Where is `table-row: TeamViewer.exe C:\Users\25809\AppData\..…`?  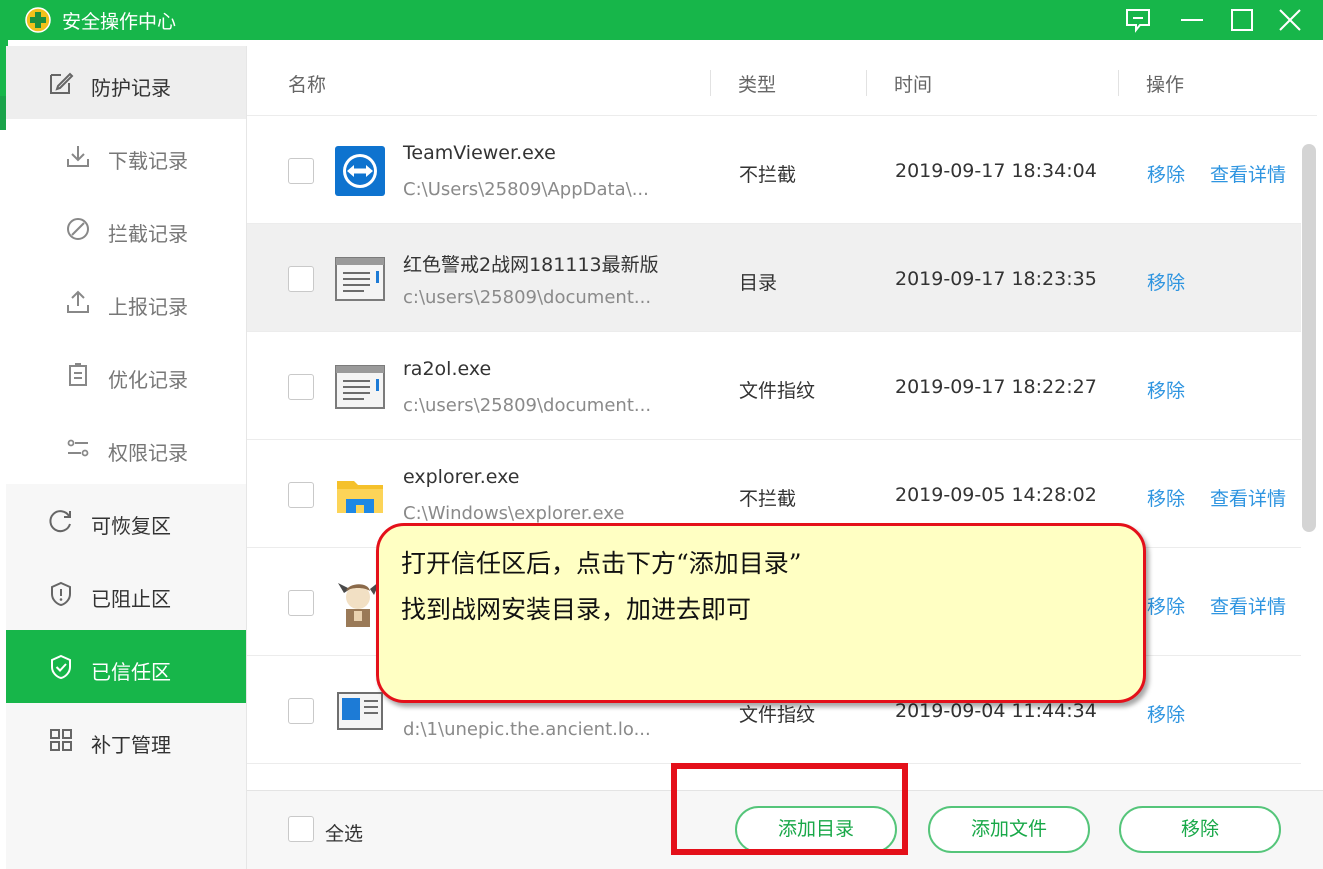 table-row: TeamViewer.exe C:\Users\25809\AppData\..… is located at coordinates (774, 170).